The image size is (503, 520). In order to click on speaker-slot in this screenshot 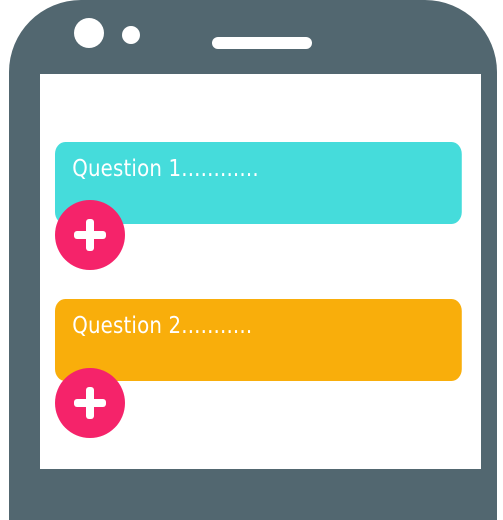, I will do `click(262, 43)`.